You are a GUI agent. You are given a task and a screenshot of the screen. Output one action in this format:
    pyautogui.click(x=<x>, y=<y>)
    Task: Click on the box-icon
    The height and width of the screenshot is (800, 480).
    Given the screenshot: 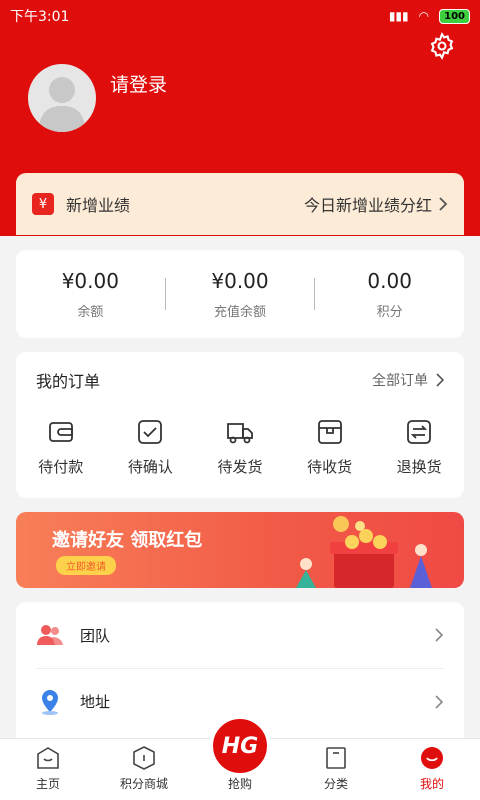 What is the action you would take?
    pyautogui.click(x=329, y=432)
    